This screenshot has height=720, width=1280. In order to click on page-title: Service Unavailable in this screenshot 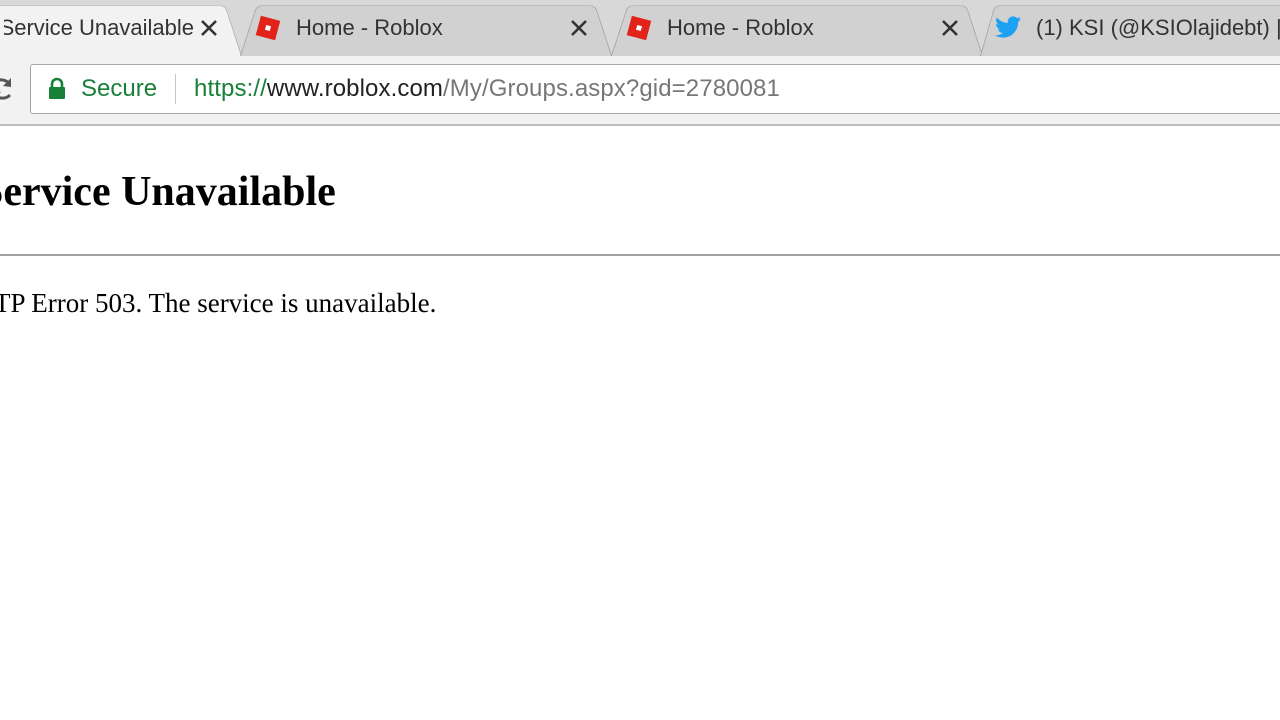, I will do `click(168, 192)`.